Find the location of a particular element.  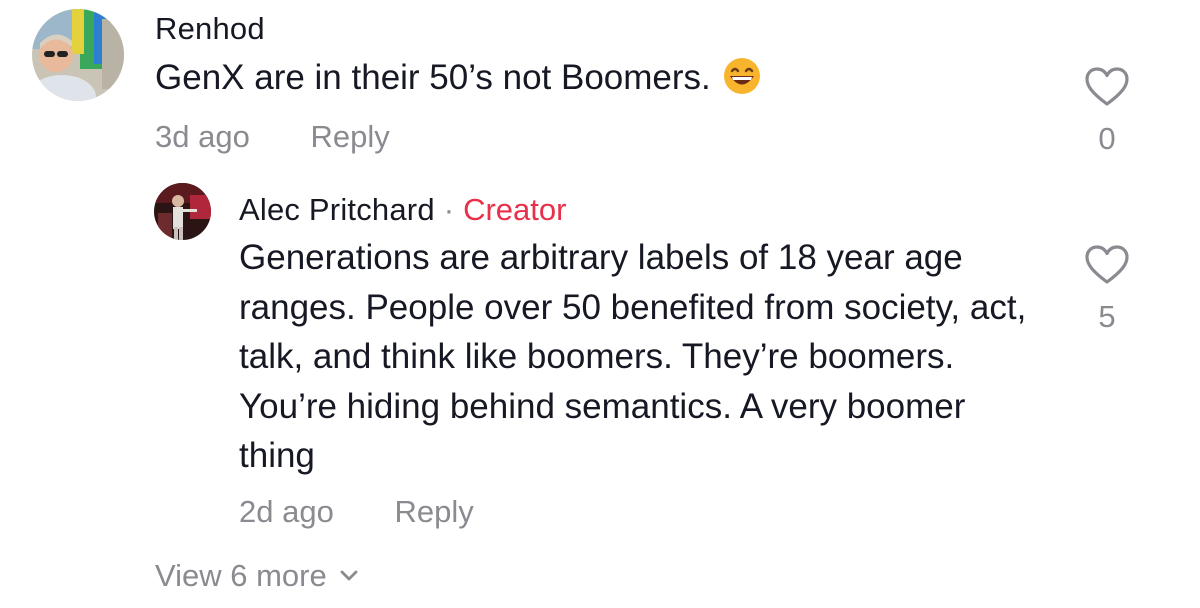

grinning-face-emoji-icon is located at coordinates (742, 78).